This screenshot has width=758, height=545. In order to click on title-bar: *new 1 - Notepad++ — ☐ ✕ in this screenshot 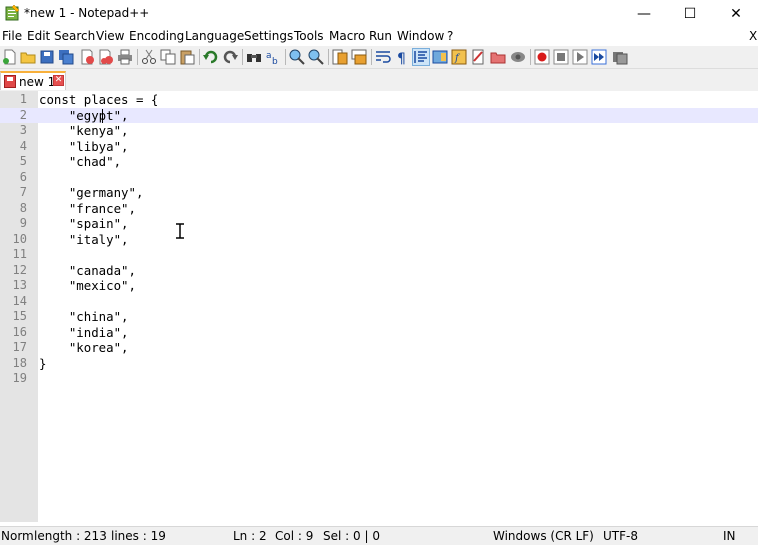, I will do `click(379, 13)`.